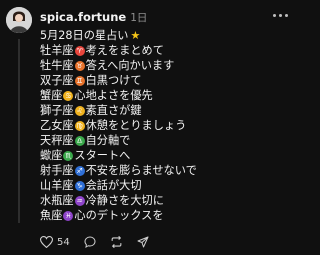 The width and height of the screenshot is (320, 255). I want to click on zodiac-sign-name: 蟹座, so click(51, 95).